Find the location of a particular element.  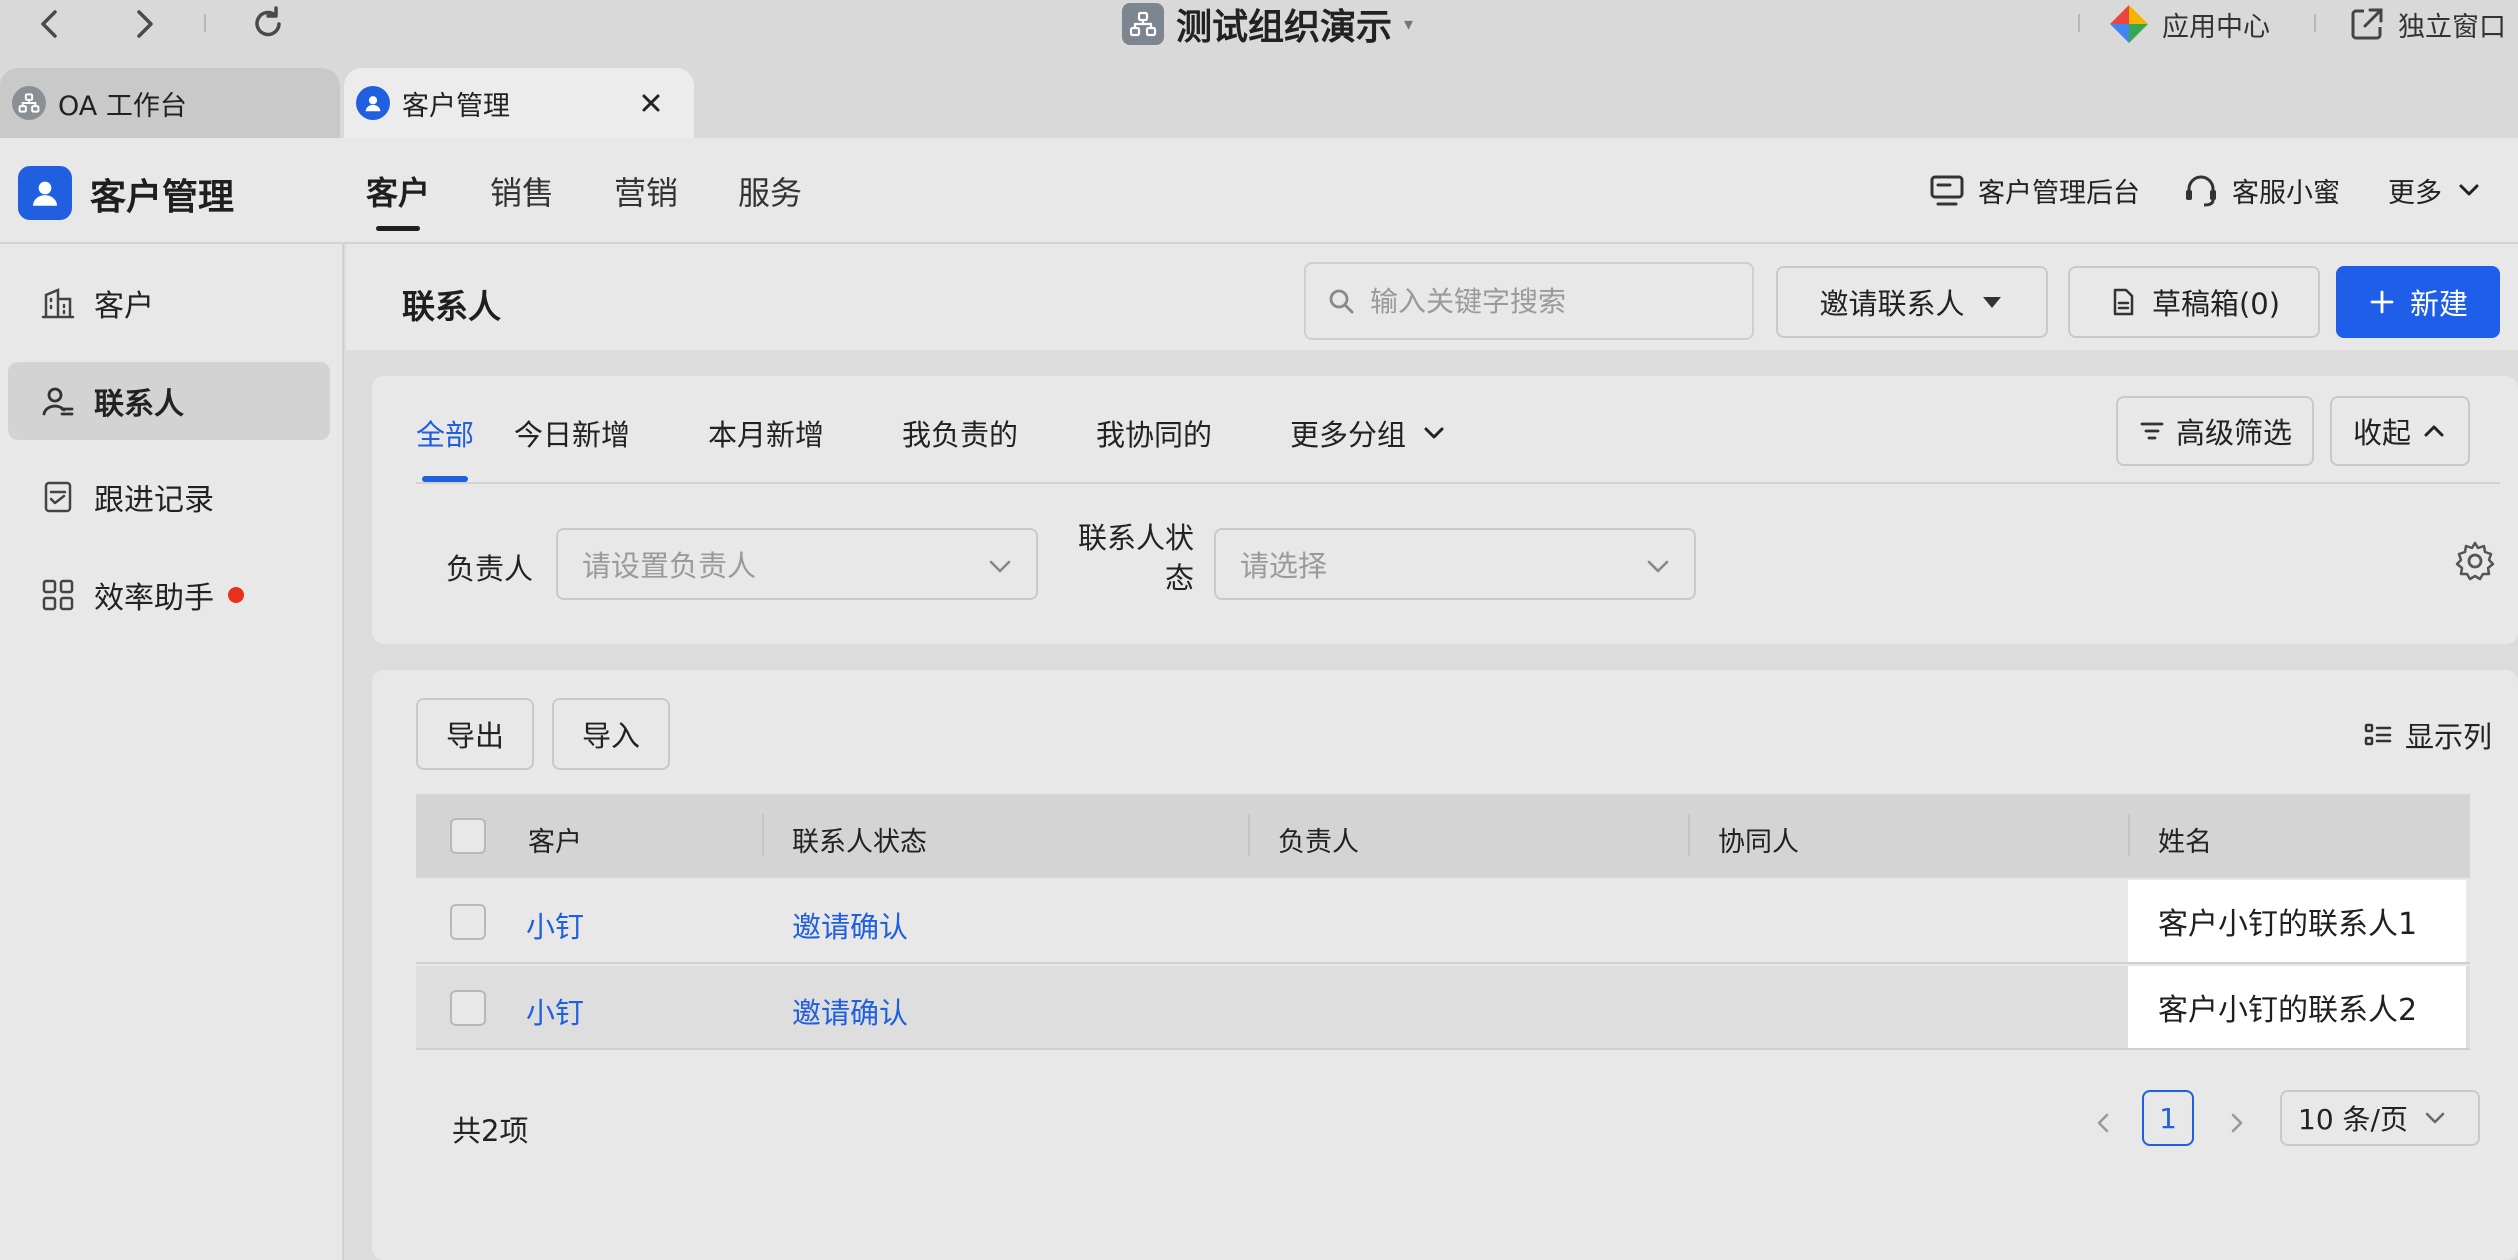

filter-tab-today: 今日新增 is located at coordinates (572, 433).